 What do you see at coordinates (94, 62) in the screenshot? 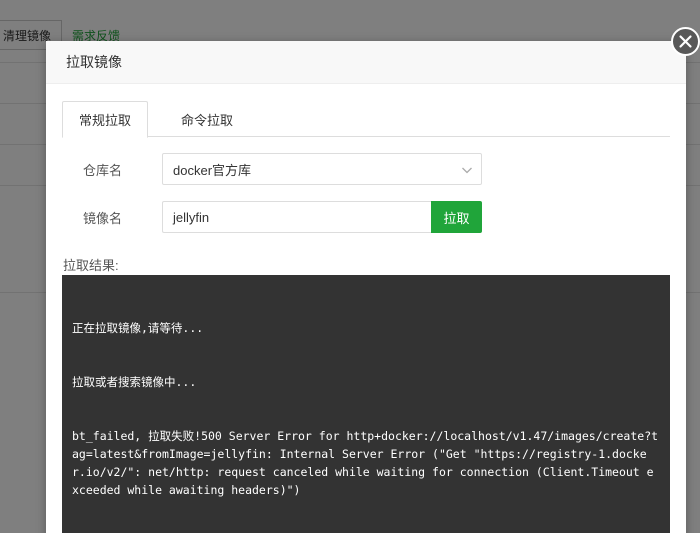
I see `dialog-title: 拉取镜像` at bounding box center [94, 62].